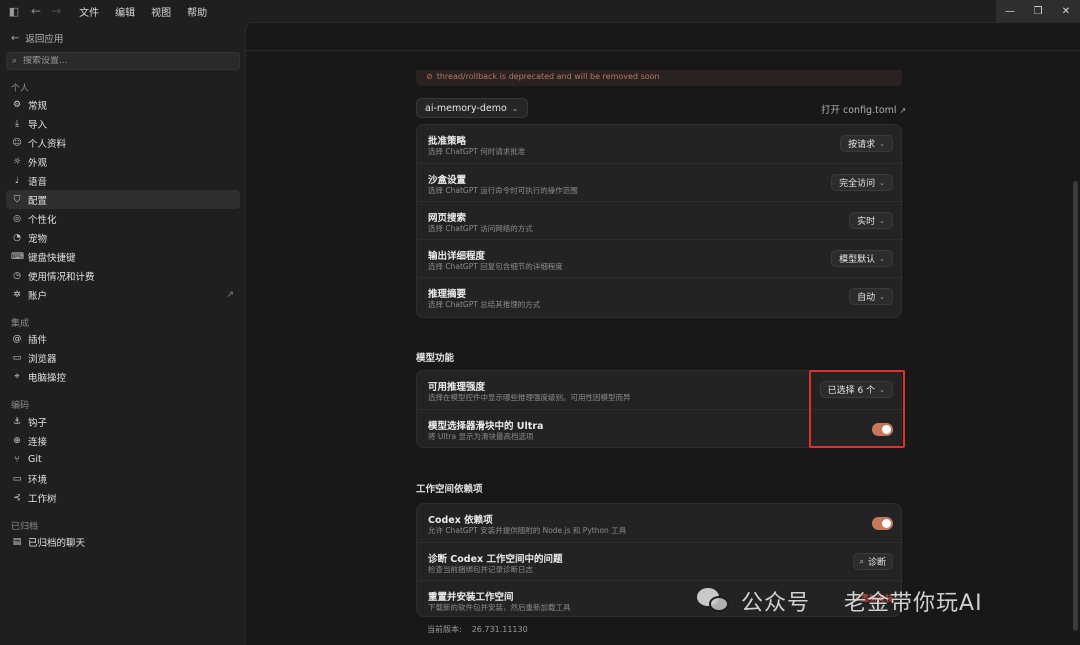  What do you see at coordinates (197, 11) in the screenshot?
I see `menu-help: 帮助` at bounding box center [197, 11].